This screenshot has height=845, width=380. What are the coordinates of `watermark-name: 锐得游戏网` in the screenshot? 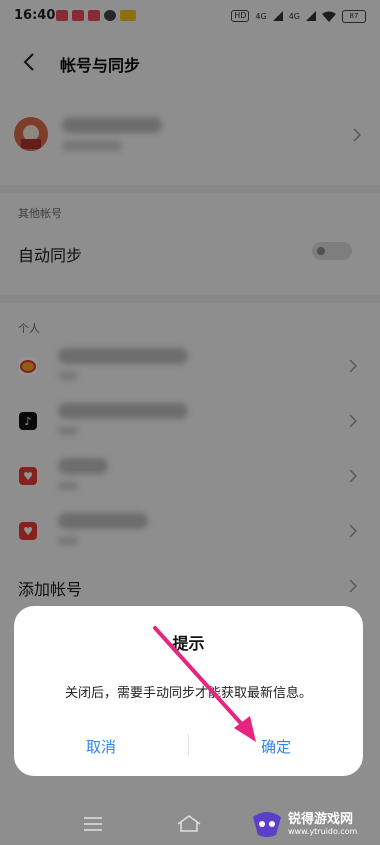 It's located at (321, 819).